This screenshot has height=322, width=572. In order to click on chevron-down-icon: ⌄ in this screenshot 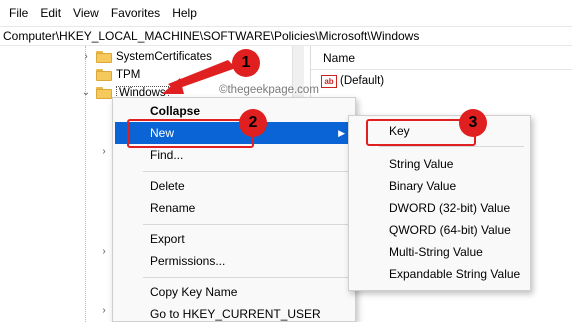, I will do `click(86, 92)`.